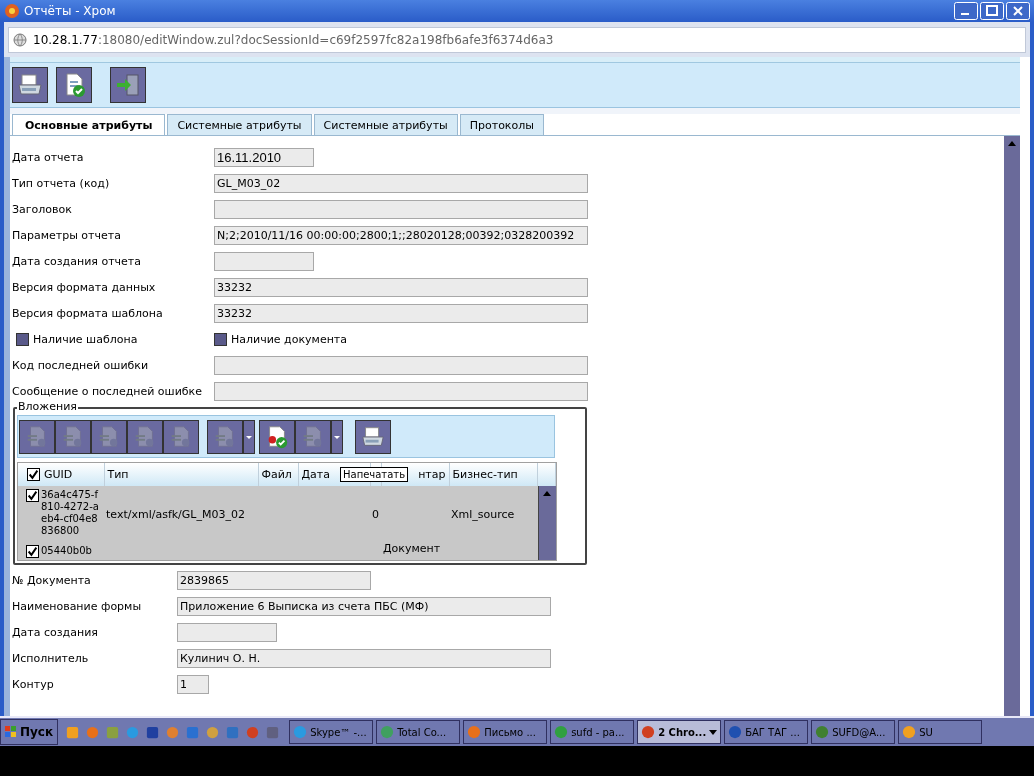  What do you see at coordinates (501, 124) in the screenshot?
I see `tab: Протоколы` at bounding box center [501, 124].